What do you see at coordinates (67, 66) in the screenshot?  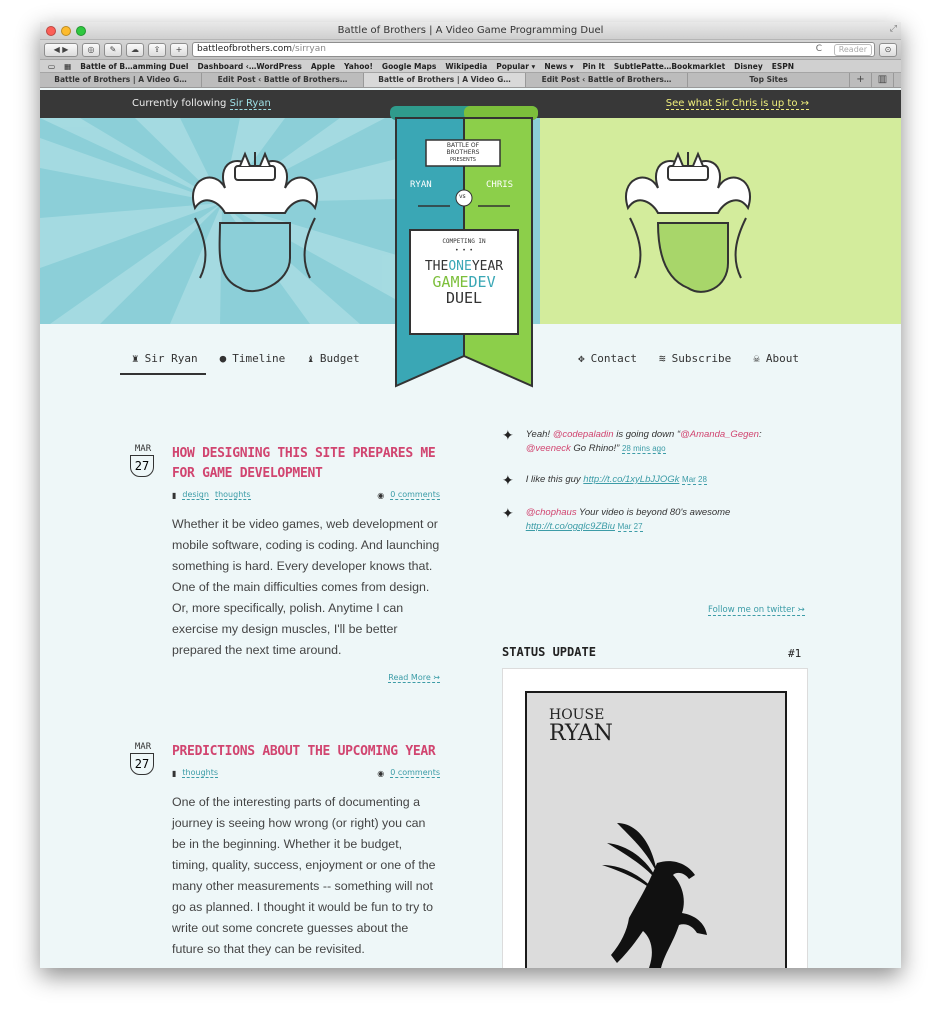 I see `top-sites-icon: ▦` at bounding box center [67, 66].